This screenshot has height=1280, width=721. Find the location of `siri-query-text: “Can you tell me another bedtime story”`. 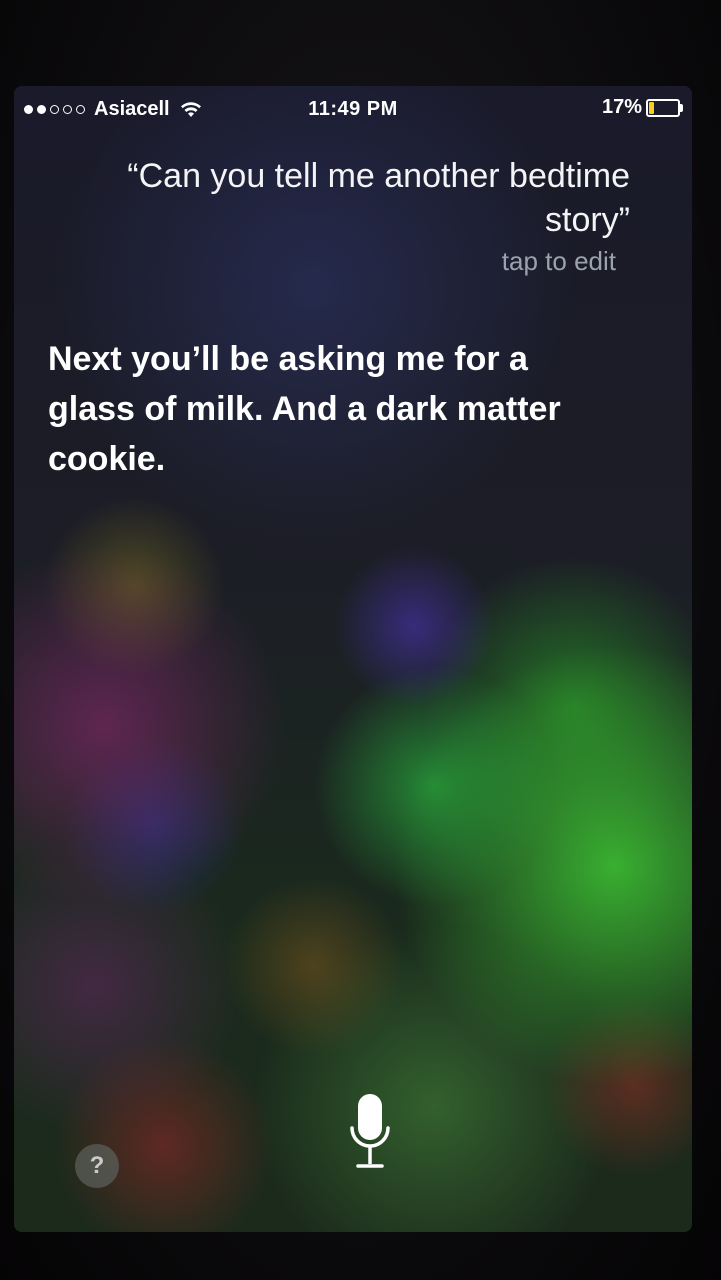

siri-query-text: “Can you tell me another bedtime story” is located at coordinates (370, 198).